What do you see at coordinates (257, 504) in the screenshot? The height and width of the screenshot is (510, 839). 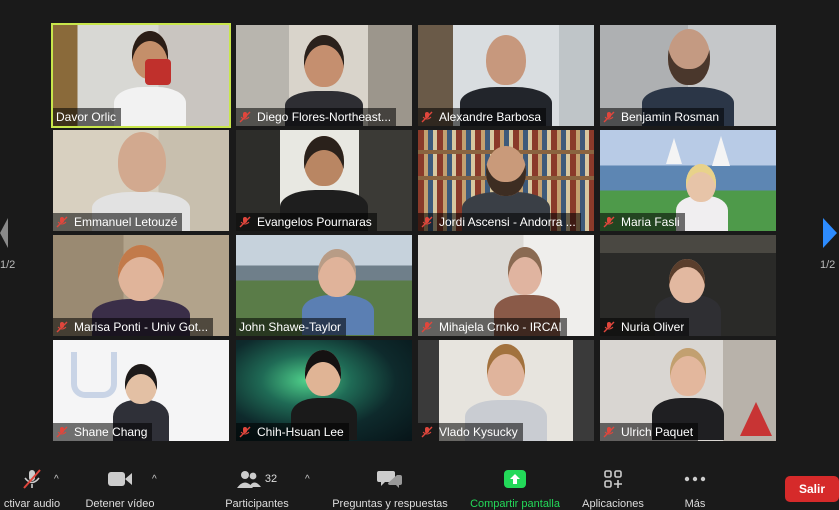 I see `participants-label: Participantes` at bounding box center [257, 504].